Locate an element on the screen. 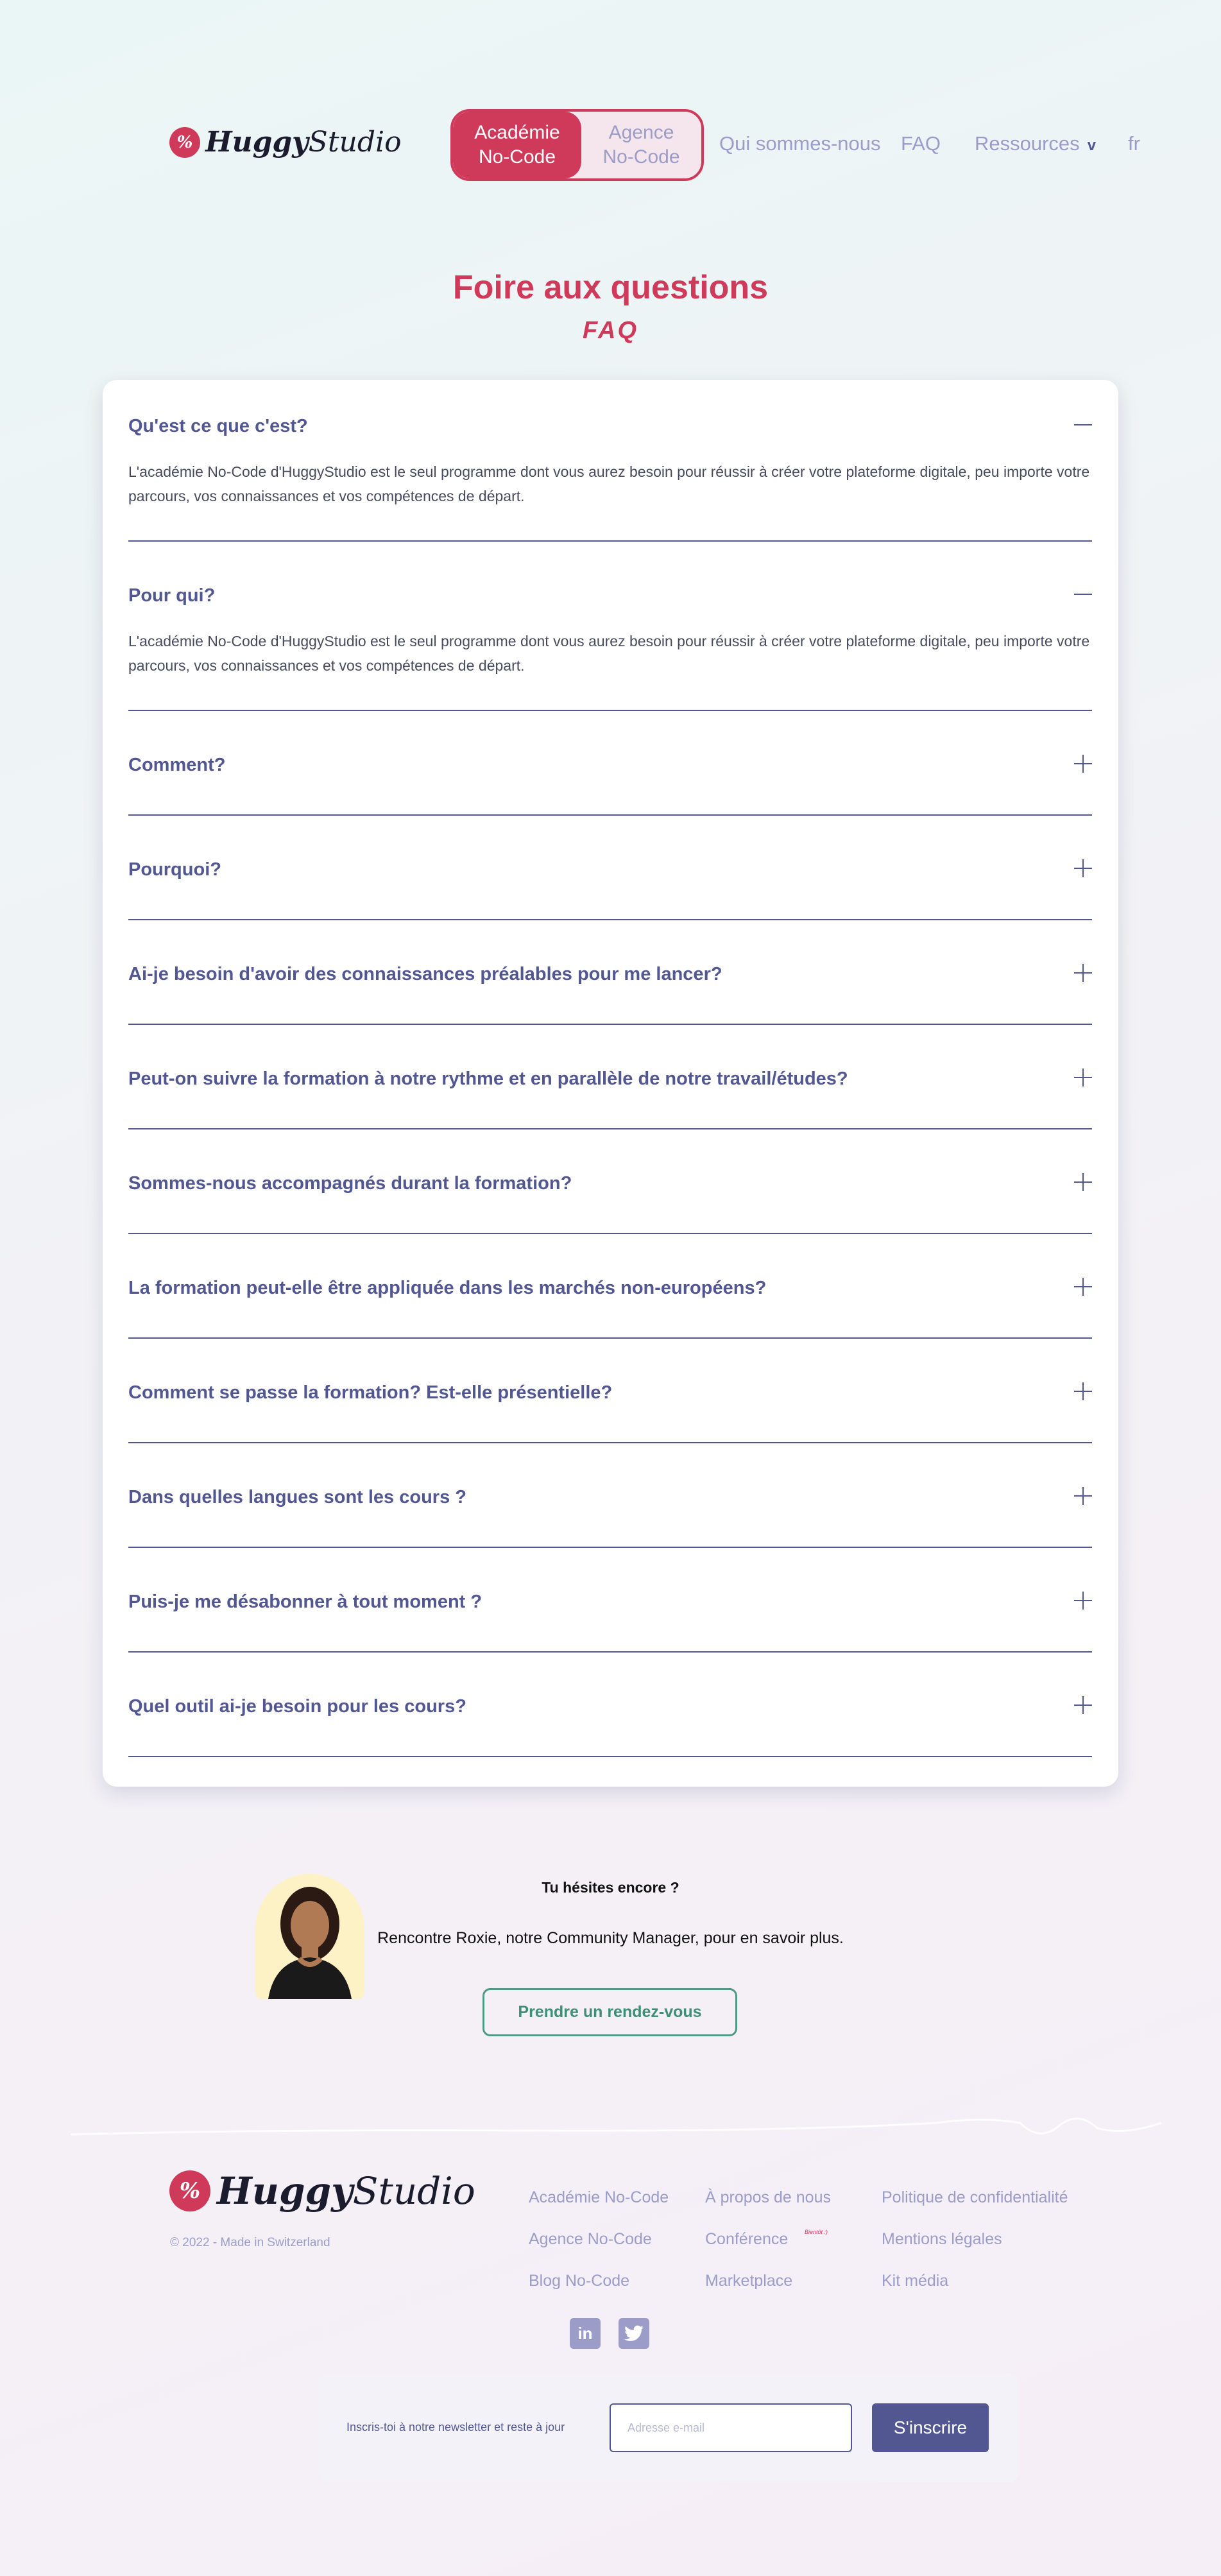 The width and height of the screenshot is (1221, 2576). decorative-wave is located at coordinates (616, 2126).